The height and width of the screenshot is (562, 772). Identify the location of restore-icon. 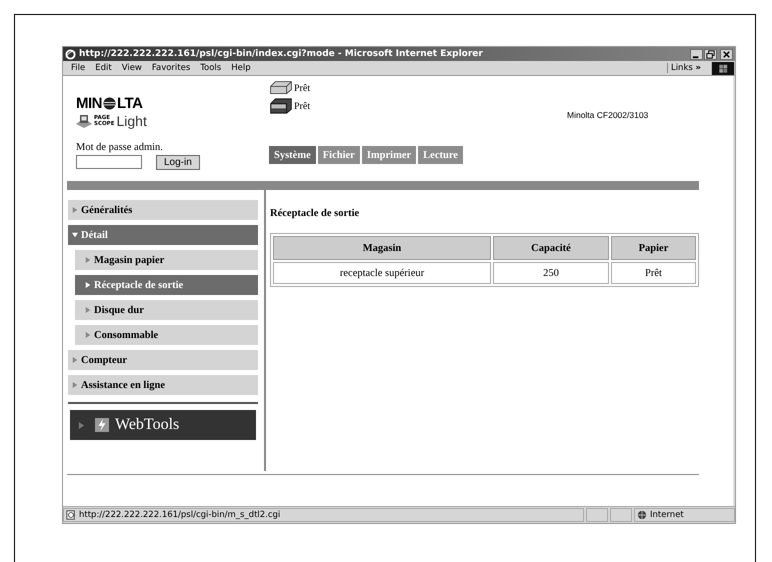
(710, 54).